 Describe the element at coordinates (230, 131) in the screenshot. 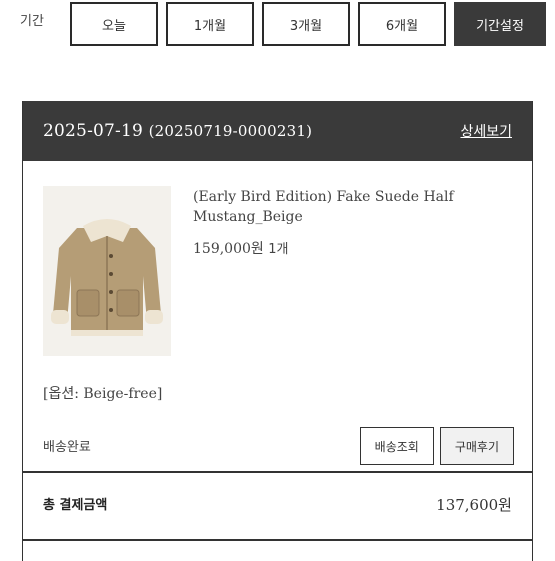

I see `order-number: (20250719-0000231)` at that location.